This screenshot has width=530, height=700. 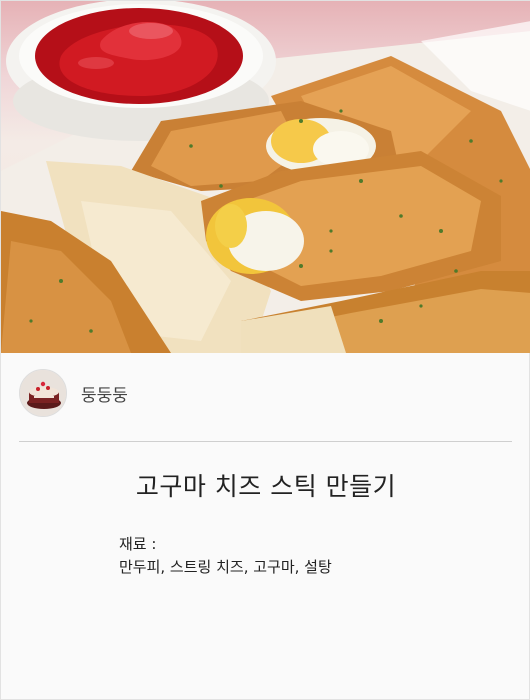 What do you see at coordinates (43, 393) in the screenshot?
I see `cake-avatar-icon` at bounding box center [43, 393].